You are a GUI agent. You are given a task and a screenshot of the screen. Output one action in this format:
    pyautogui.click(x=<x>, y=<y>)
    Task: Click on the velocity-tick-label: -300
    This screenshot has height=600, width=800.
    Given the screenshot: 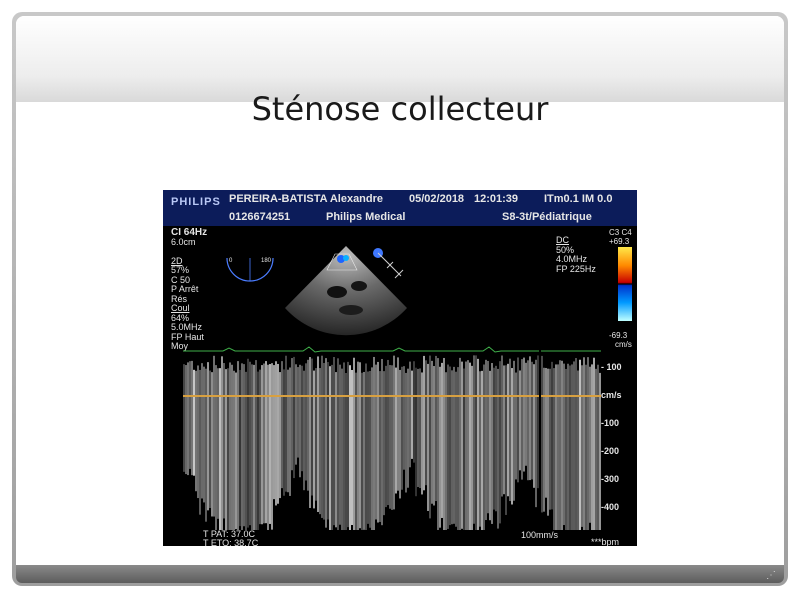 What is the action you would take?
    pyautogui.click(x=610, y=479)
    